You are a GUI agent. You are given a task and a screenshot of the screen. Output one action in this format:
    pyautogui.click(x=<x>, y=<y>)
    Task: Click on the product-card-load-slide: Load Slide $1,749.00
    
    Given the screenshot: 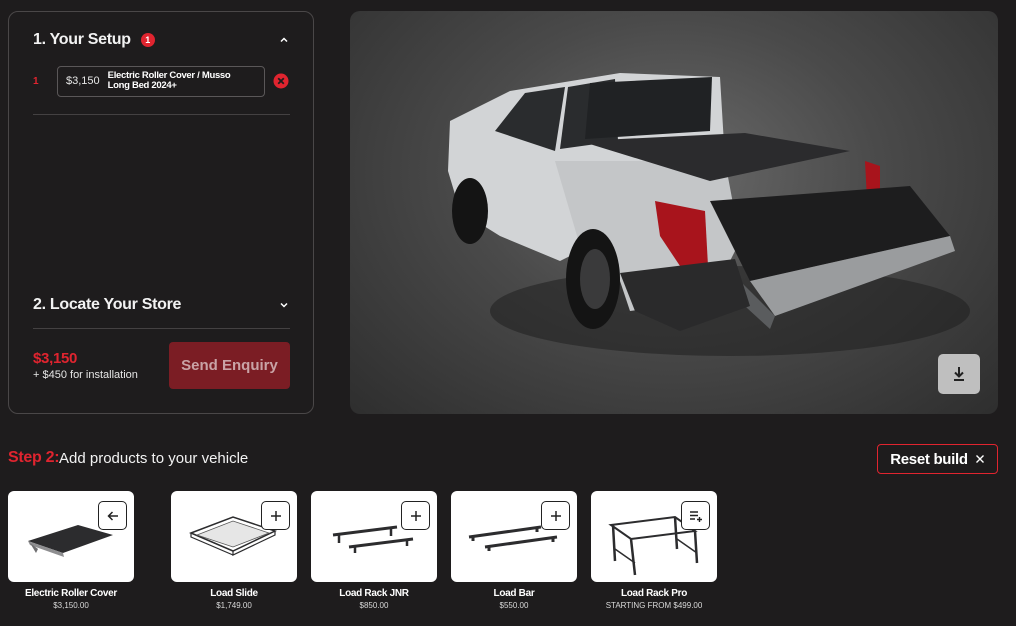 What is the action you would take?
    pyautogui.click(x=234, y=550)
    